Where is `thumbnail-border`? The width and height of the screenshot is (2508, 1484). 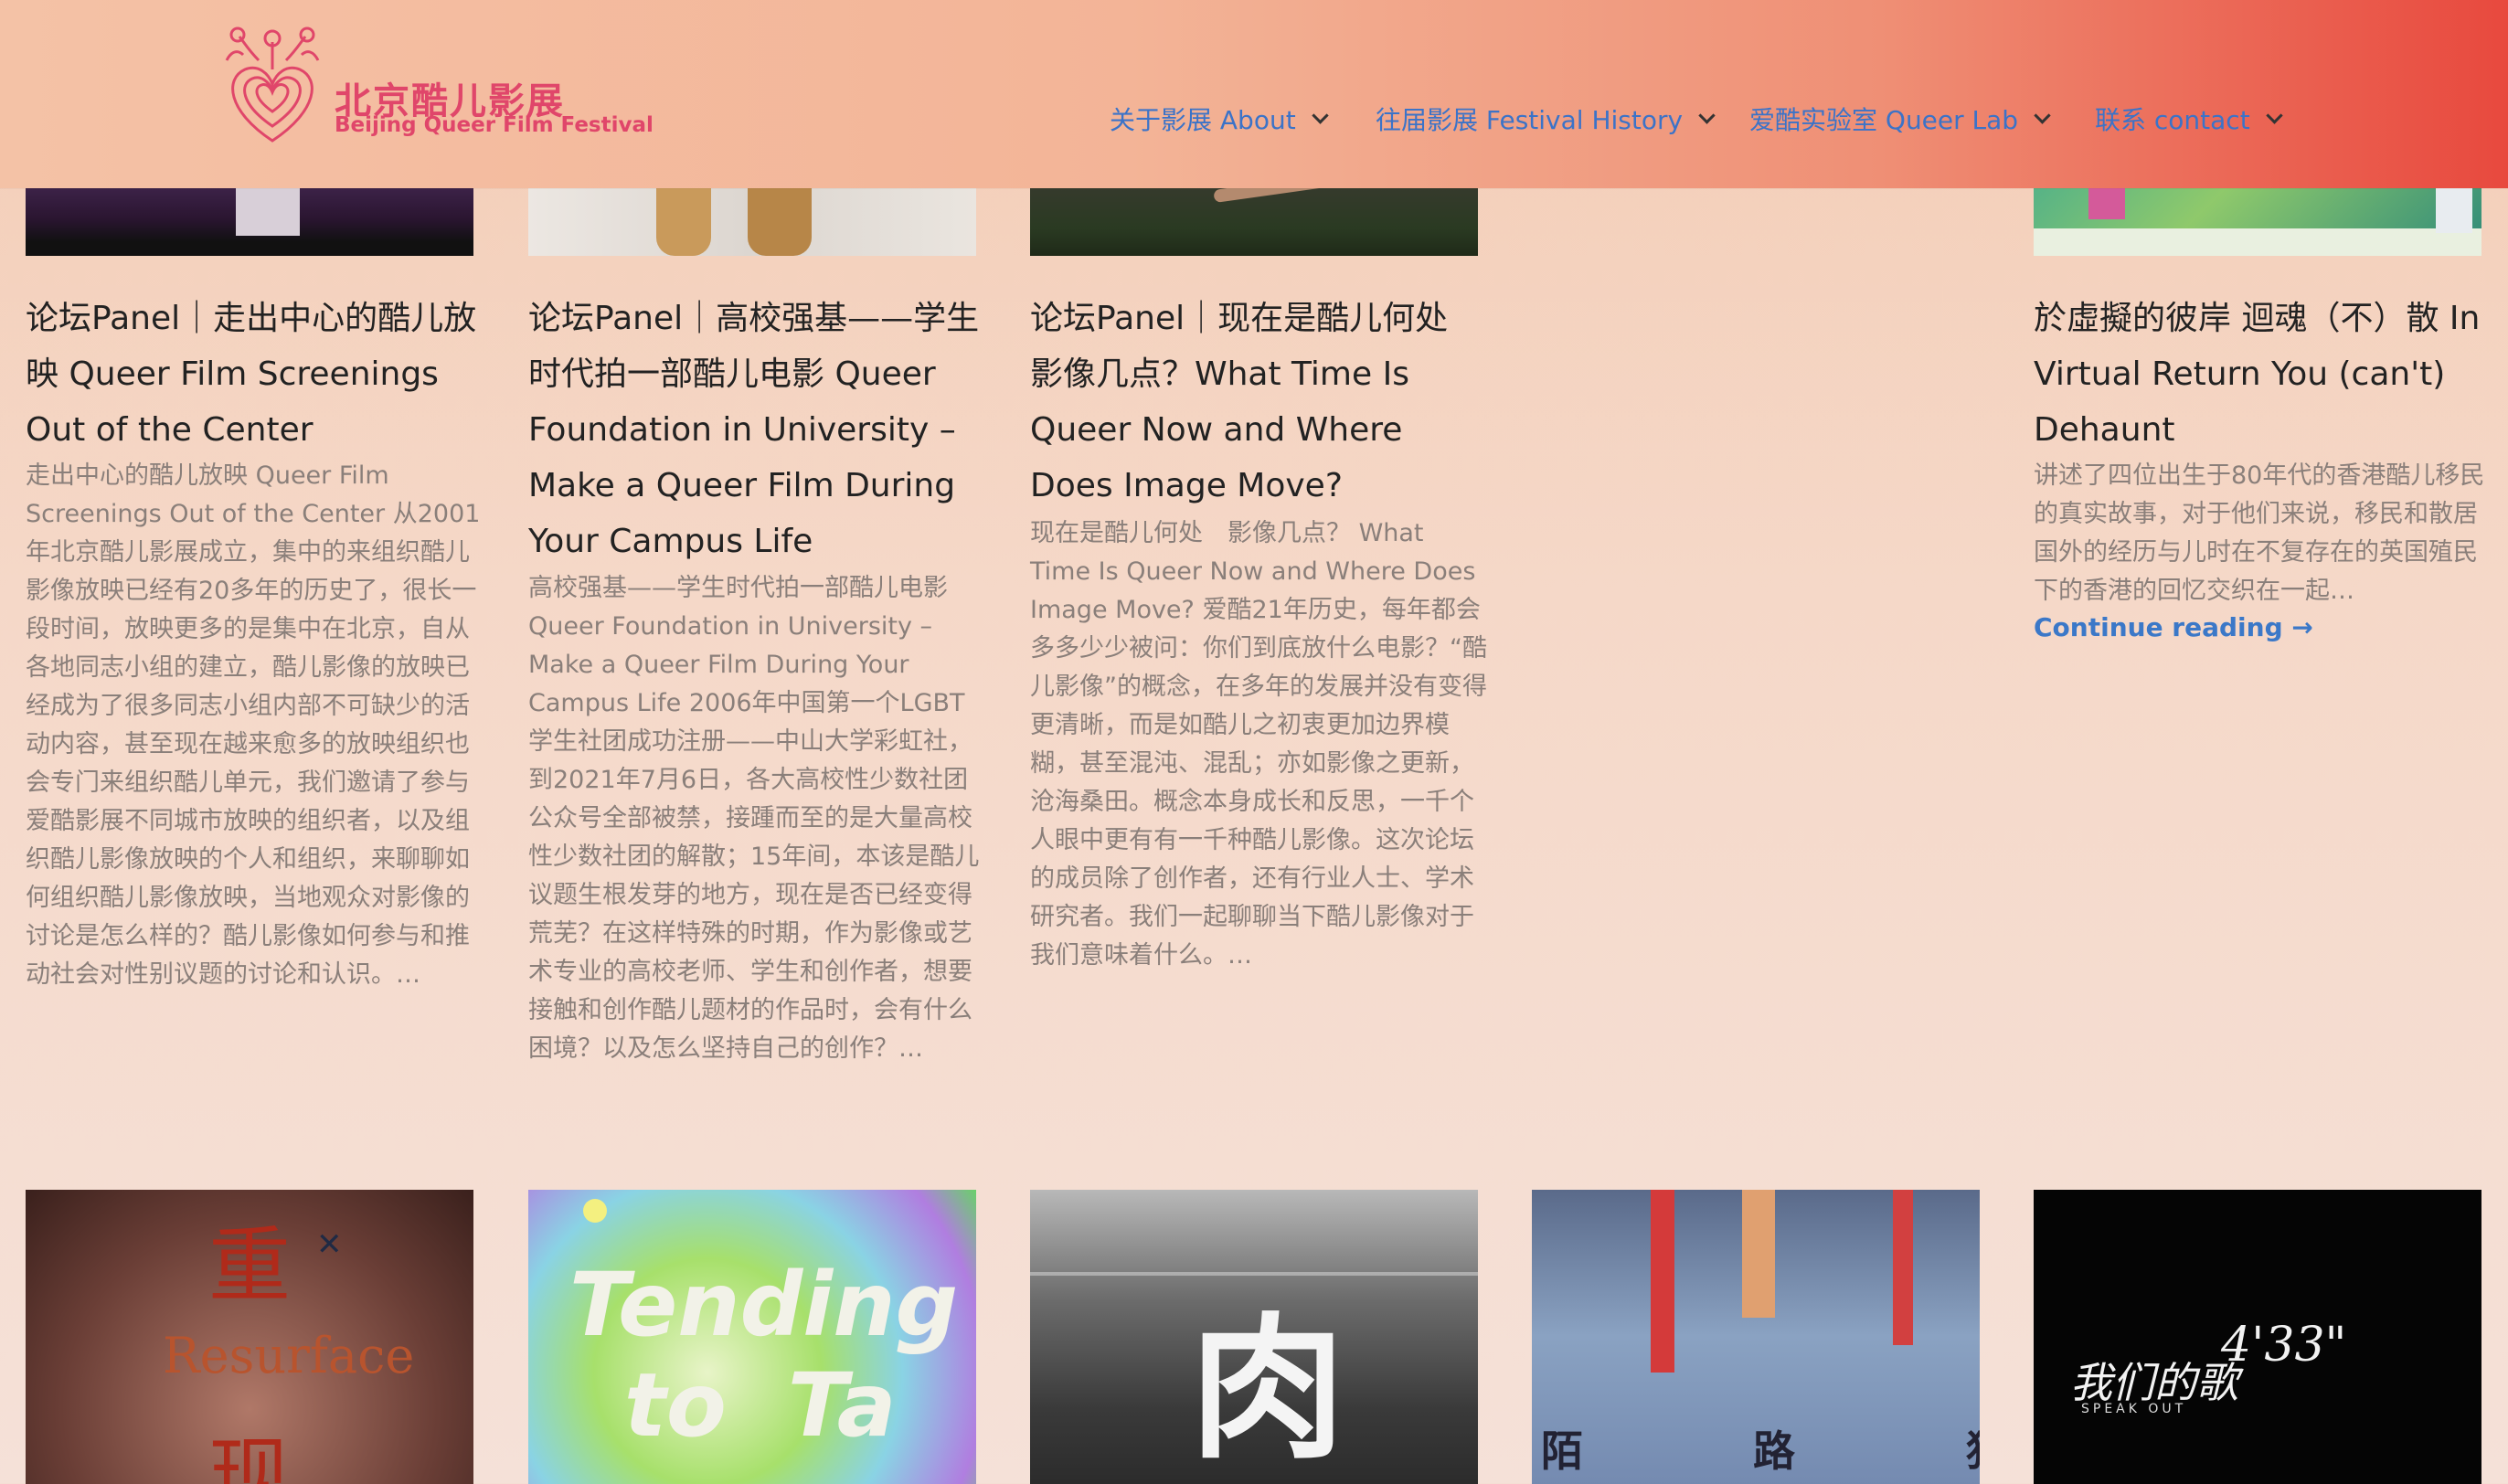 thumbnail-border is located at coordinates (2257, 242).